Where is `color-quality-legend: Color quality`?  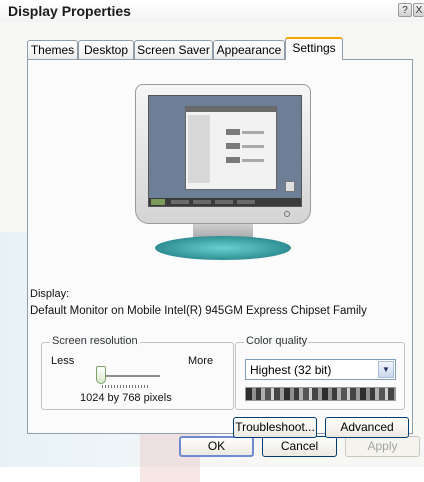 color-quality-legend: Color quality is located at coordinates (277, 341).